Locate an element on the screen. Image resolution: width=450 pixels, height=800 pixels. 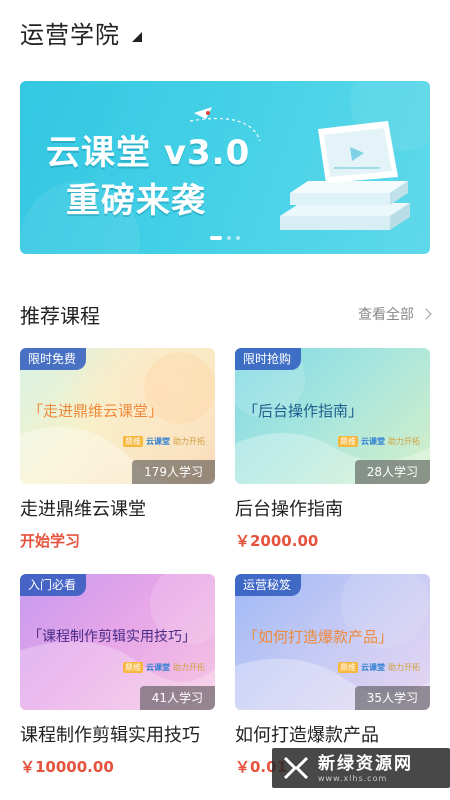
site-watermark: 新绿资源网 www.xlhs.com is located at coordinates (361, 768).